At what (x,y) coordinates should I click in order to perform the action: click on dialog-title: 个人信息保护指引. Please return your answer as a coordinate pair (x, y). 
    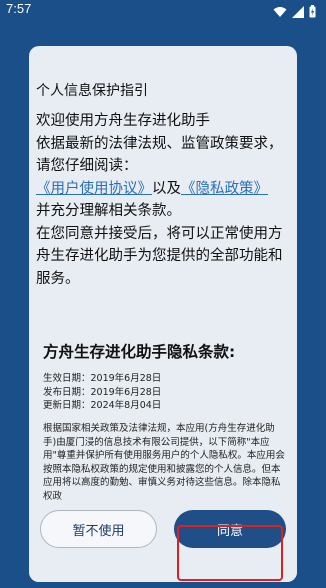
    Looking at the image, I should click on (92, 91).